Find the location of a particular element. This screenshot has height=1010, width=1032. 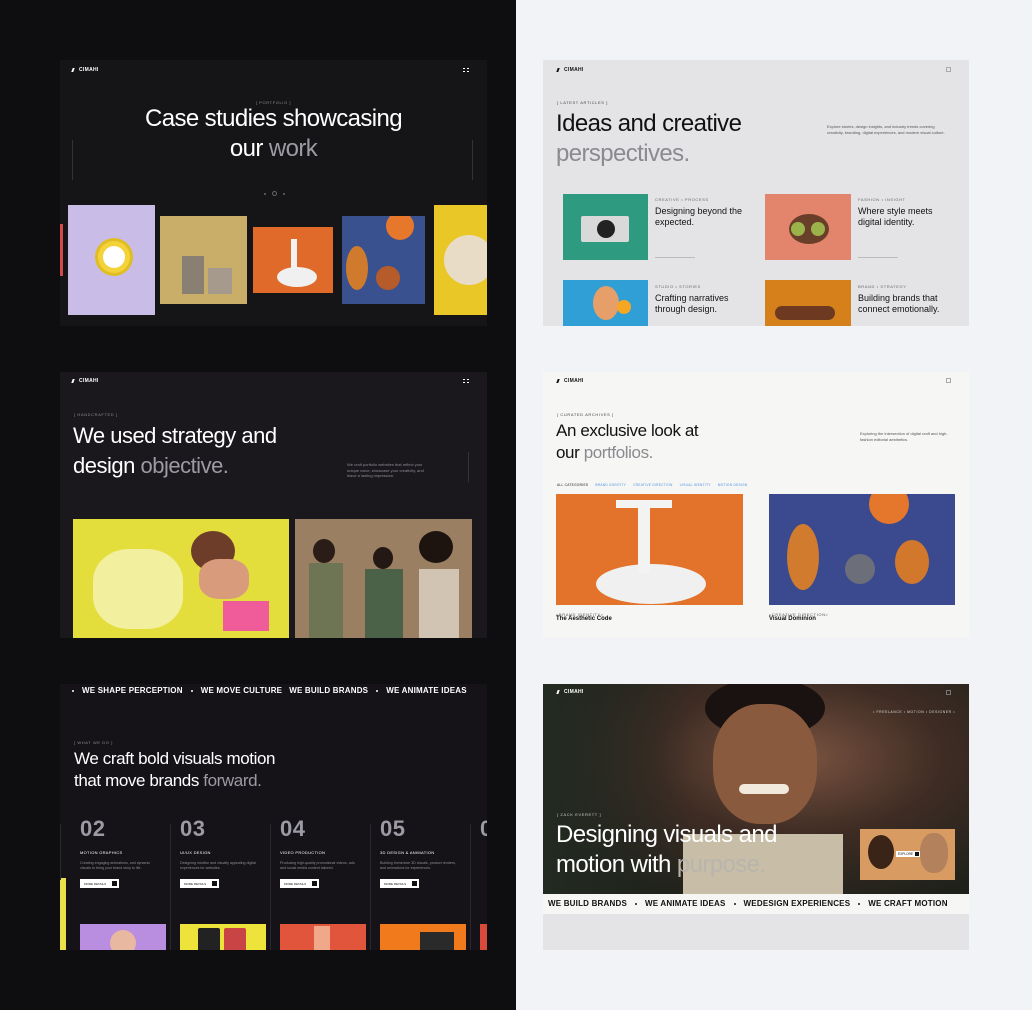

gallery-image-orange is located at coordinates (383, 260).